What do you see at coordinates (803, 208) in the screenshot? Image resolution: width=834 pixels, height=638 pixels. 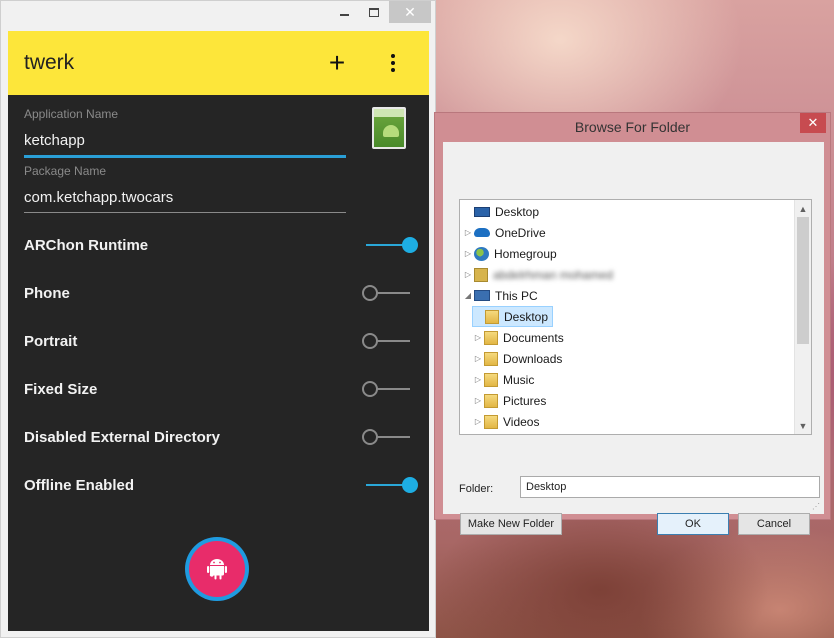 I see `scroll-up-arrow-icon: ▲` at bounding box center [803, 208].